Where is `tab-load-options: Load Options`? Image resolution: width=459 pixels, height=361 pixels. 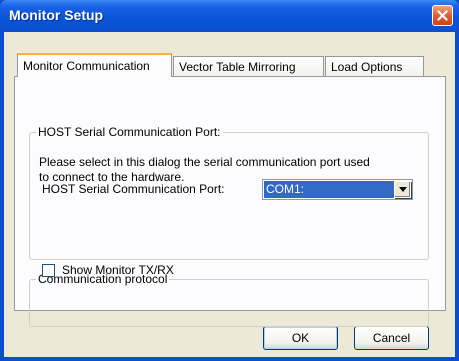
tab-load-options: Load Options is located at coordinates (374, 66).